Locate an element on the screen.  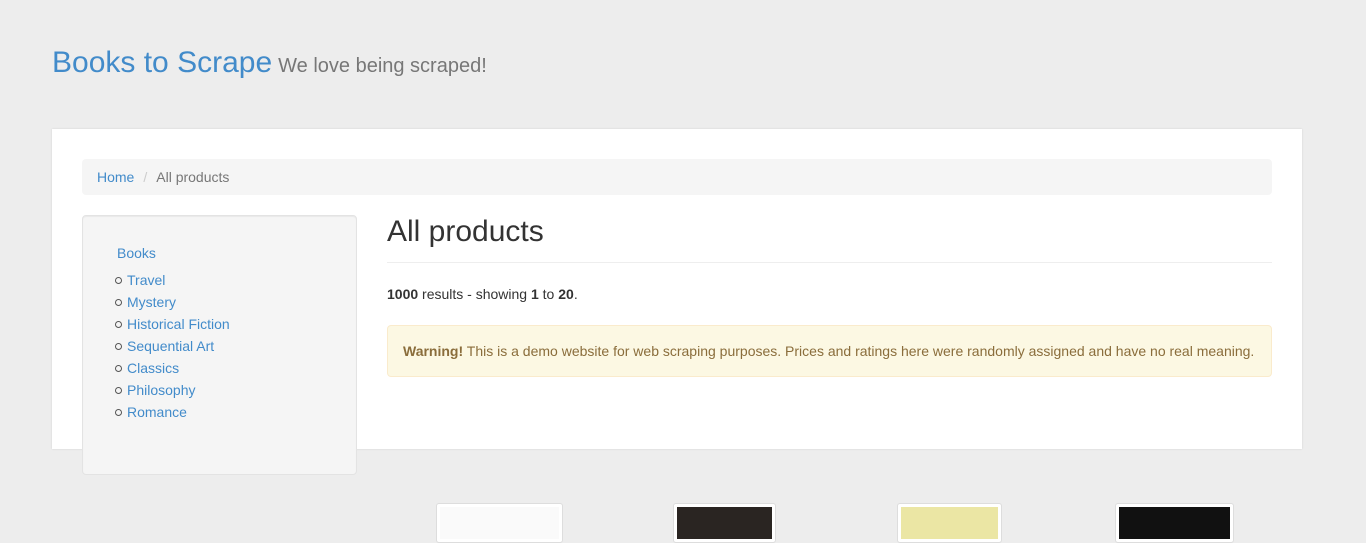
results-end: . is located at coordinates (575, 294).